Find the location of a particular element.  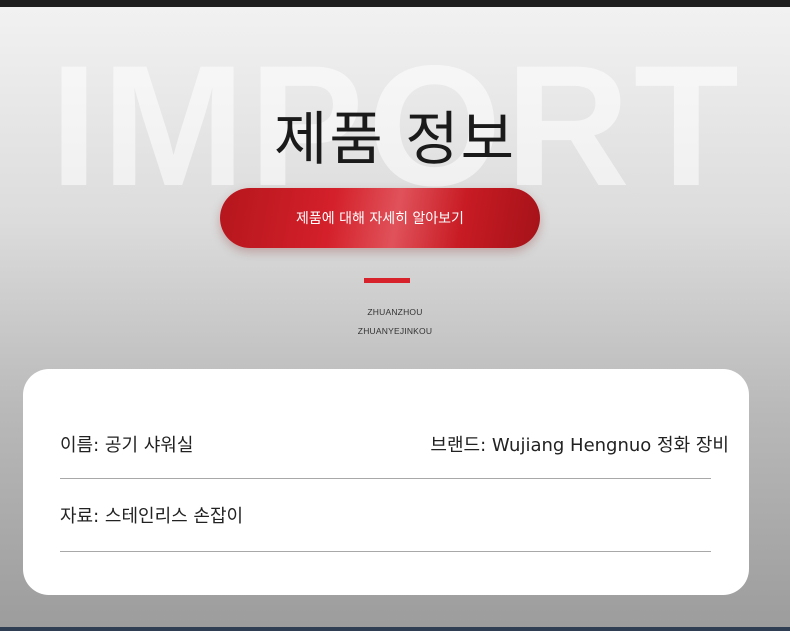

learn-more-button-label: 제품에 대해 자세히 알아보기 is located at coordinates (380, 219).